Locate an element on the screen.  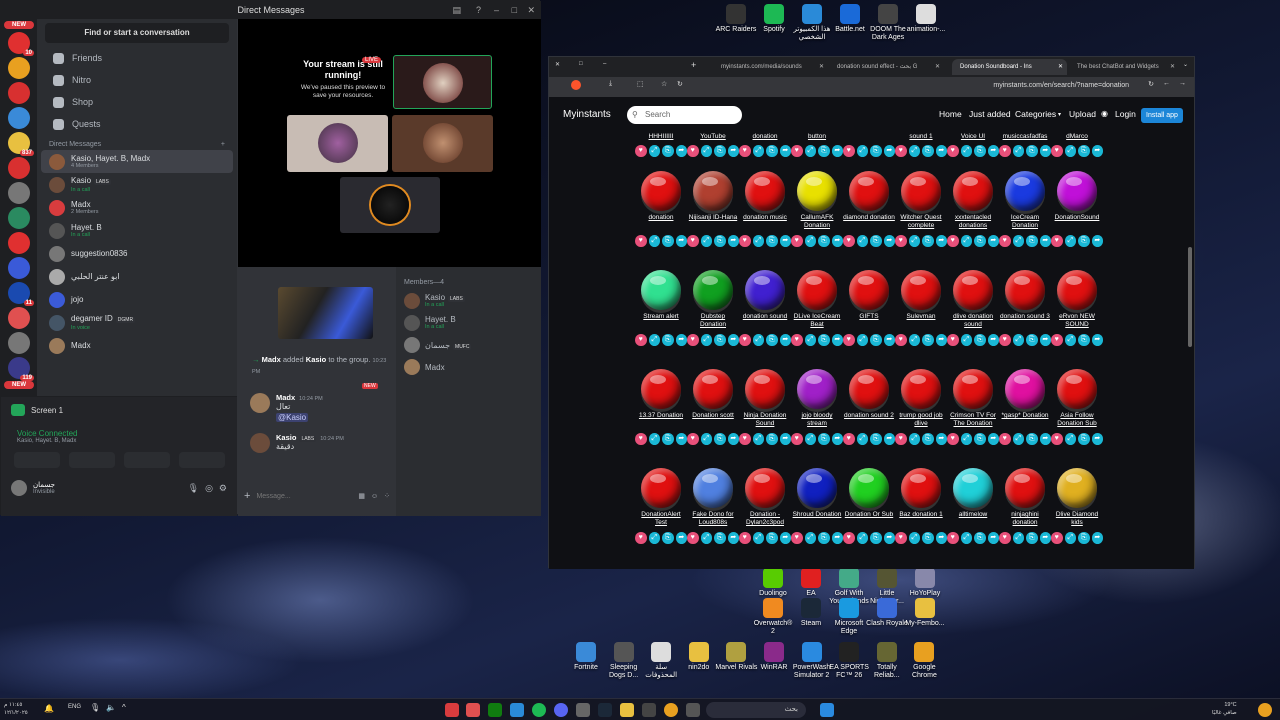
sound-label: Donation scott is located at coordinates (713, 421).